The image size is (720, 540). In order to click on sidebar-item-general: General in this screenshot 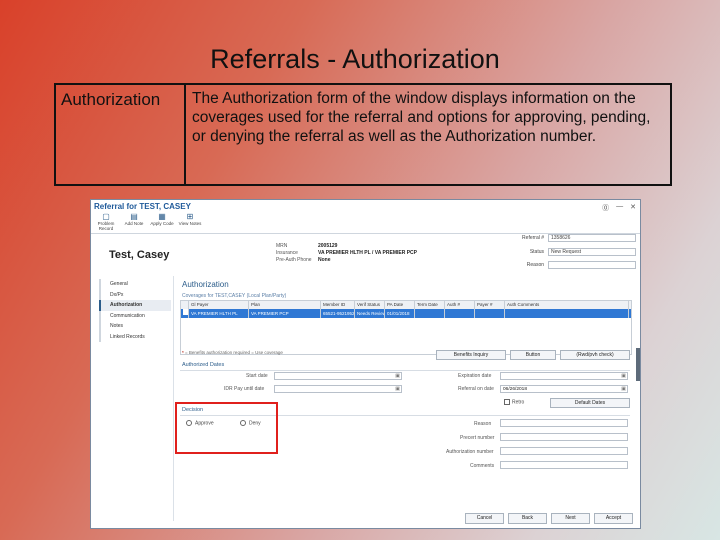, I will do `click(135, 284)`.